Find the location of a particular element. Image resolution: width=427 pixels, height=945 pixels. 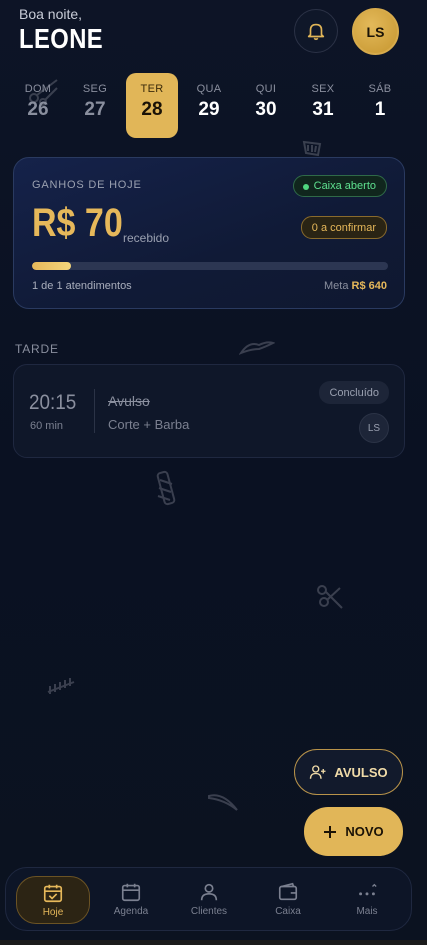

razor-deco-icon is located at coordinates (223, 802).